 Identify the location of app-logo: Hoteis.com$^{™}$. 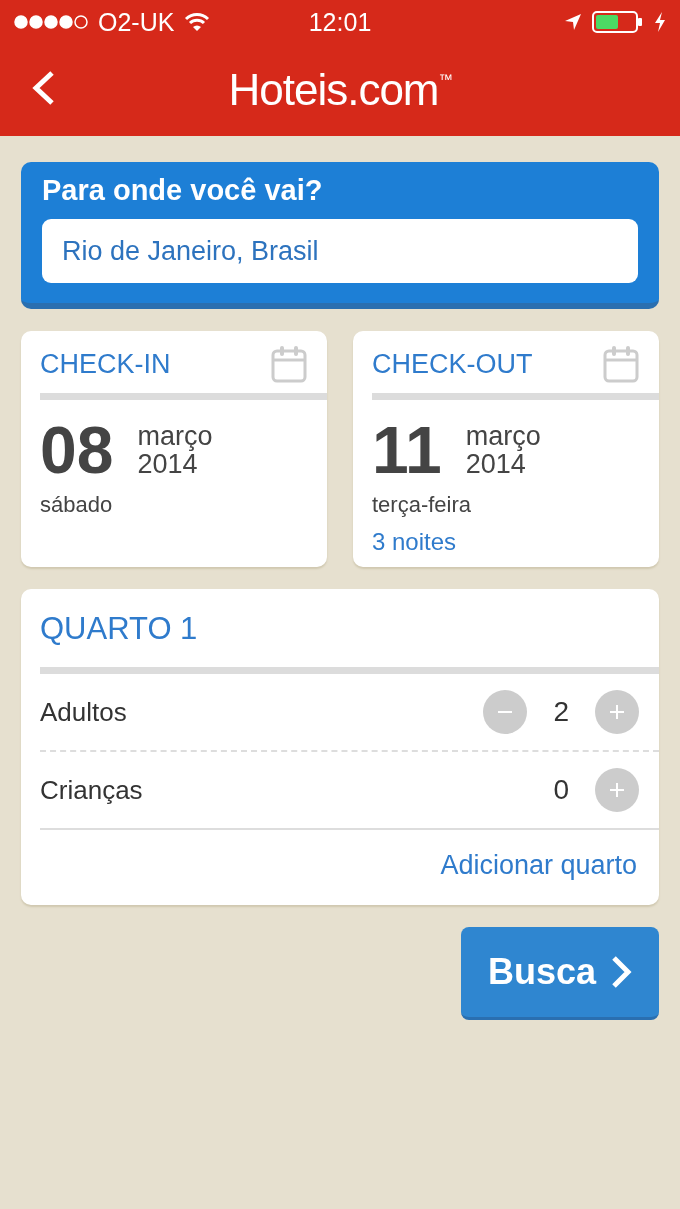
(340, 90).